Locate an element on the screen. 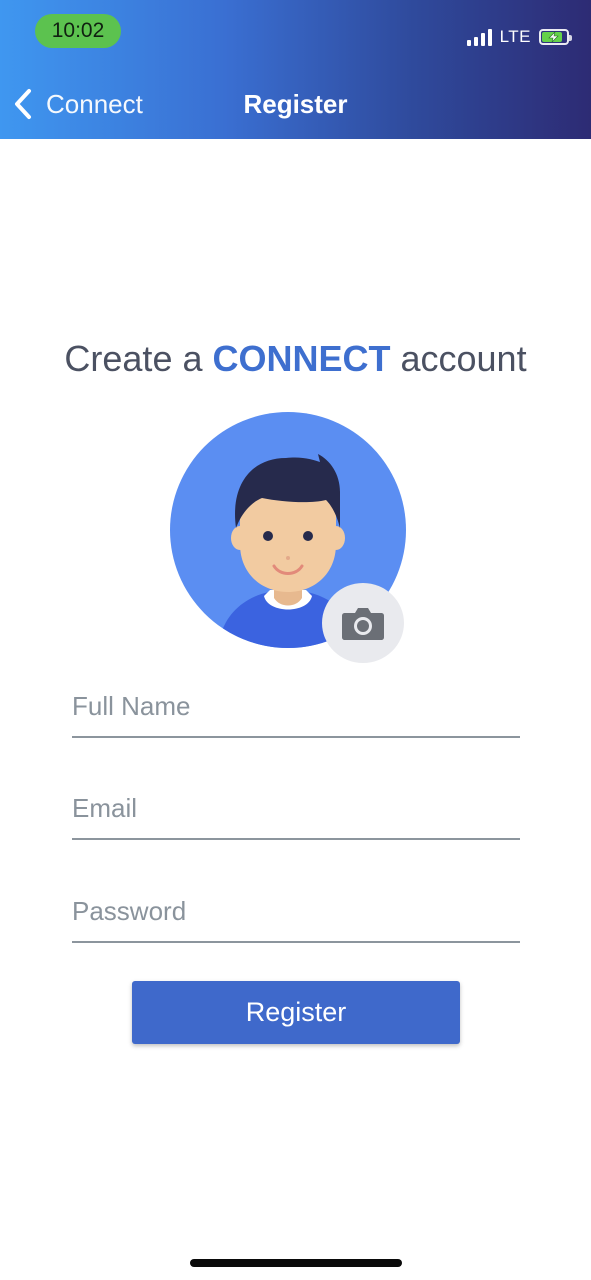  full-name-field is located at coordinates (296, 709).